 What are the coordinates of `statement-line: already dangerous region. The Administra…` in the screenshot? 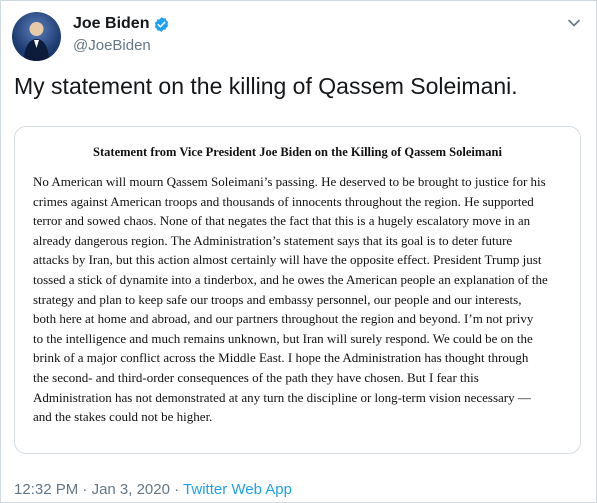 It's located at (273, 240).